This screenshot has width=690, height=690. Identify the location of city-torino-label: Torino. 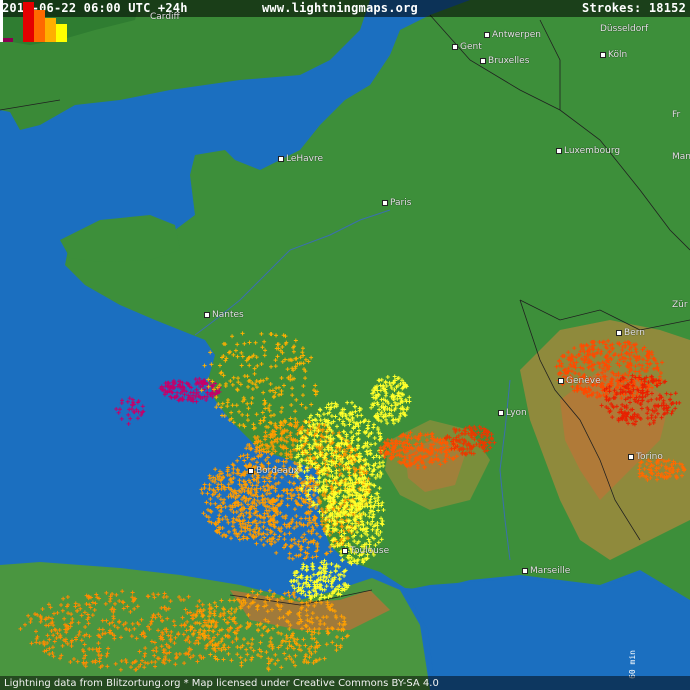
(649, 457).